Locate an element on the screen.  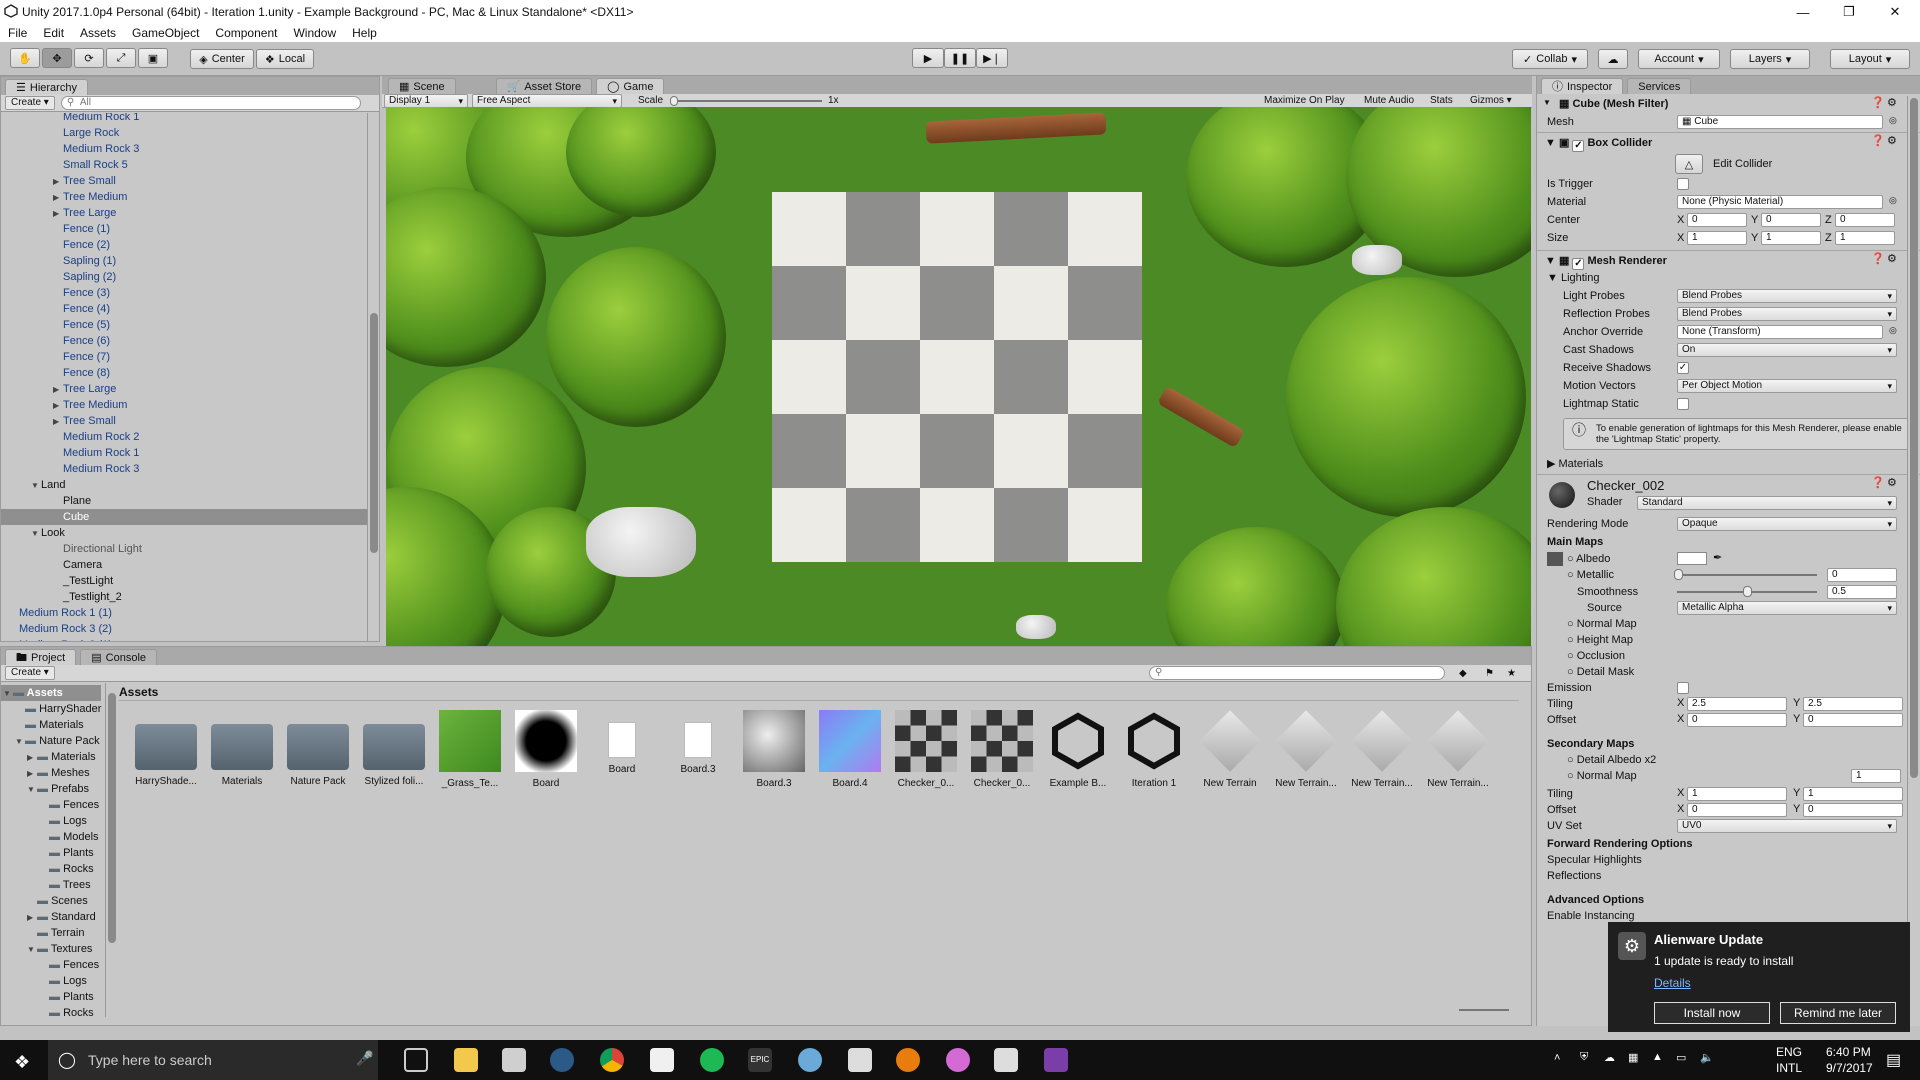
project-folder-item: ▬ Scenes is located at coordinates (57, 901).